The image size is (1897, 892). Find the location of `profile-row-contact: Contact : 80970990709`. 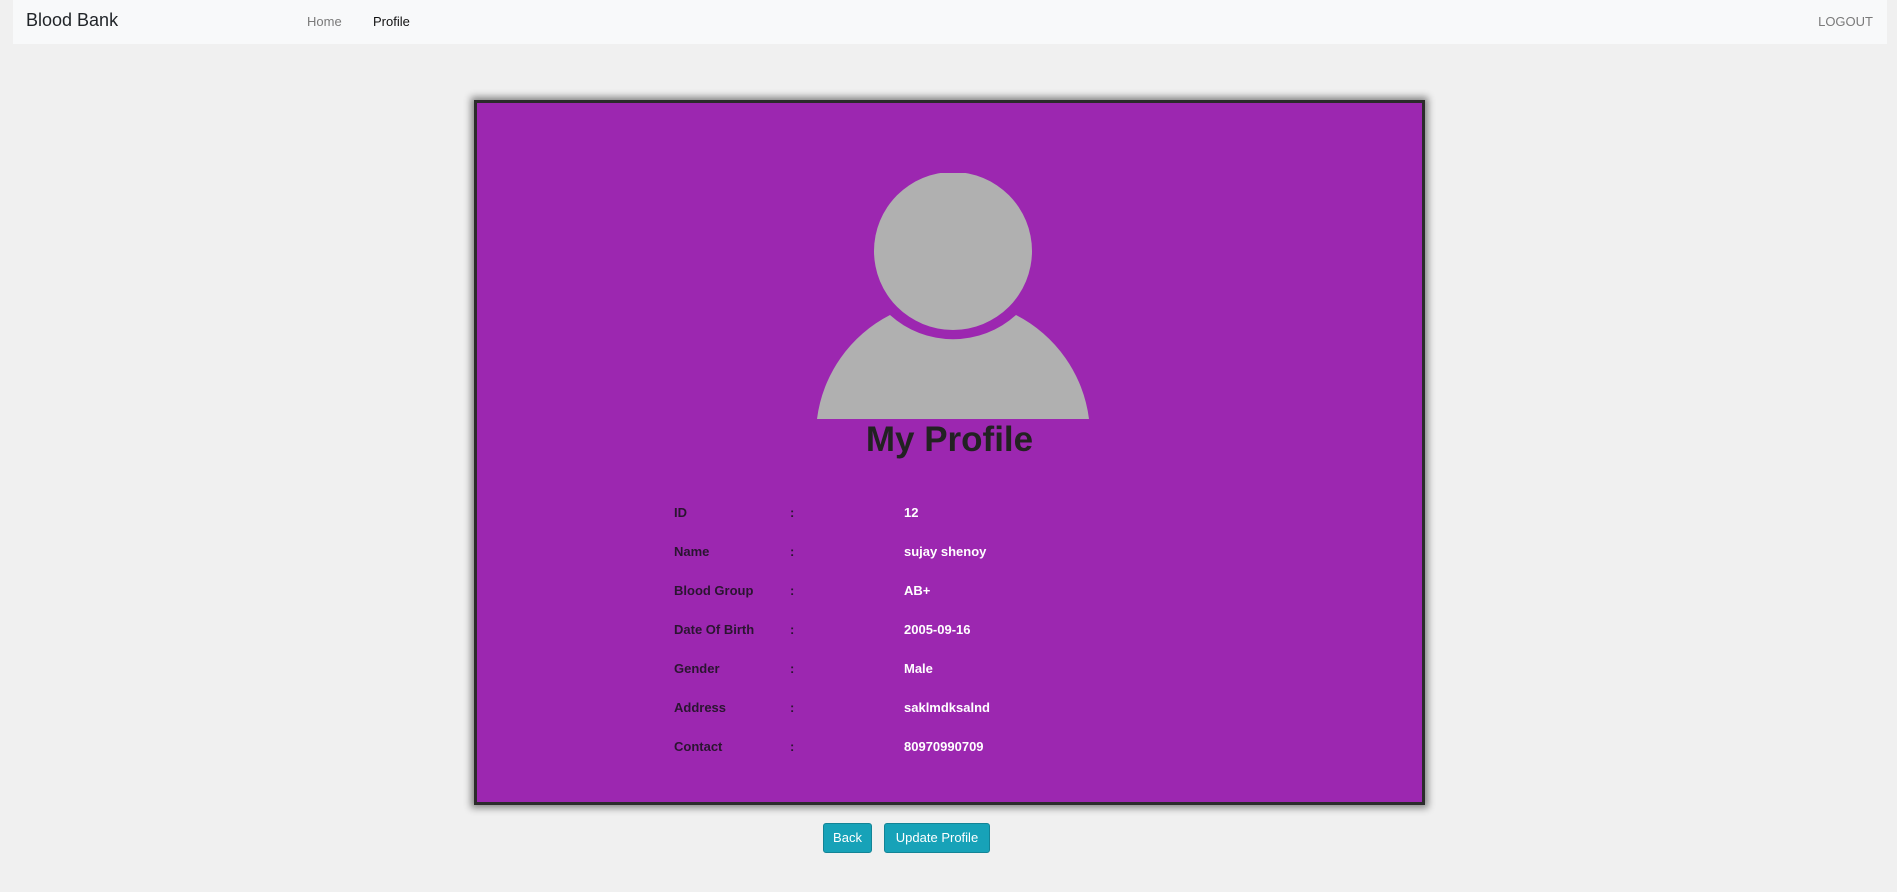

profile-row-contact: Contact : 80970990709 is located at coordinates (924, 749).